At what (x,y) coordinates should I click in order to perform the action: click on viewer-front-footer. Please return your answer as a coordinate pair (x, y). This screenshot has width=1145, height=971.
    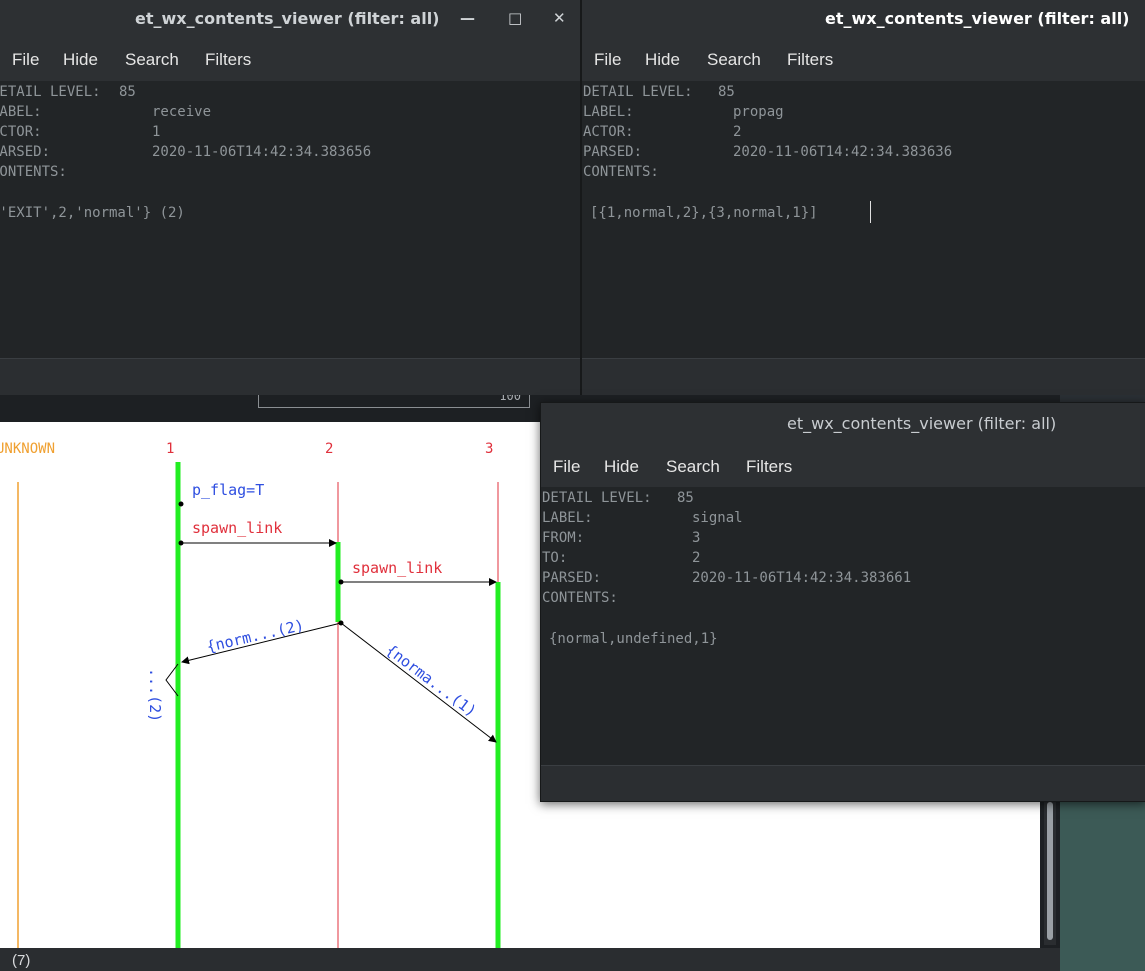
    Looking at the image, I should click on (843, 783).